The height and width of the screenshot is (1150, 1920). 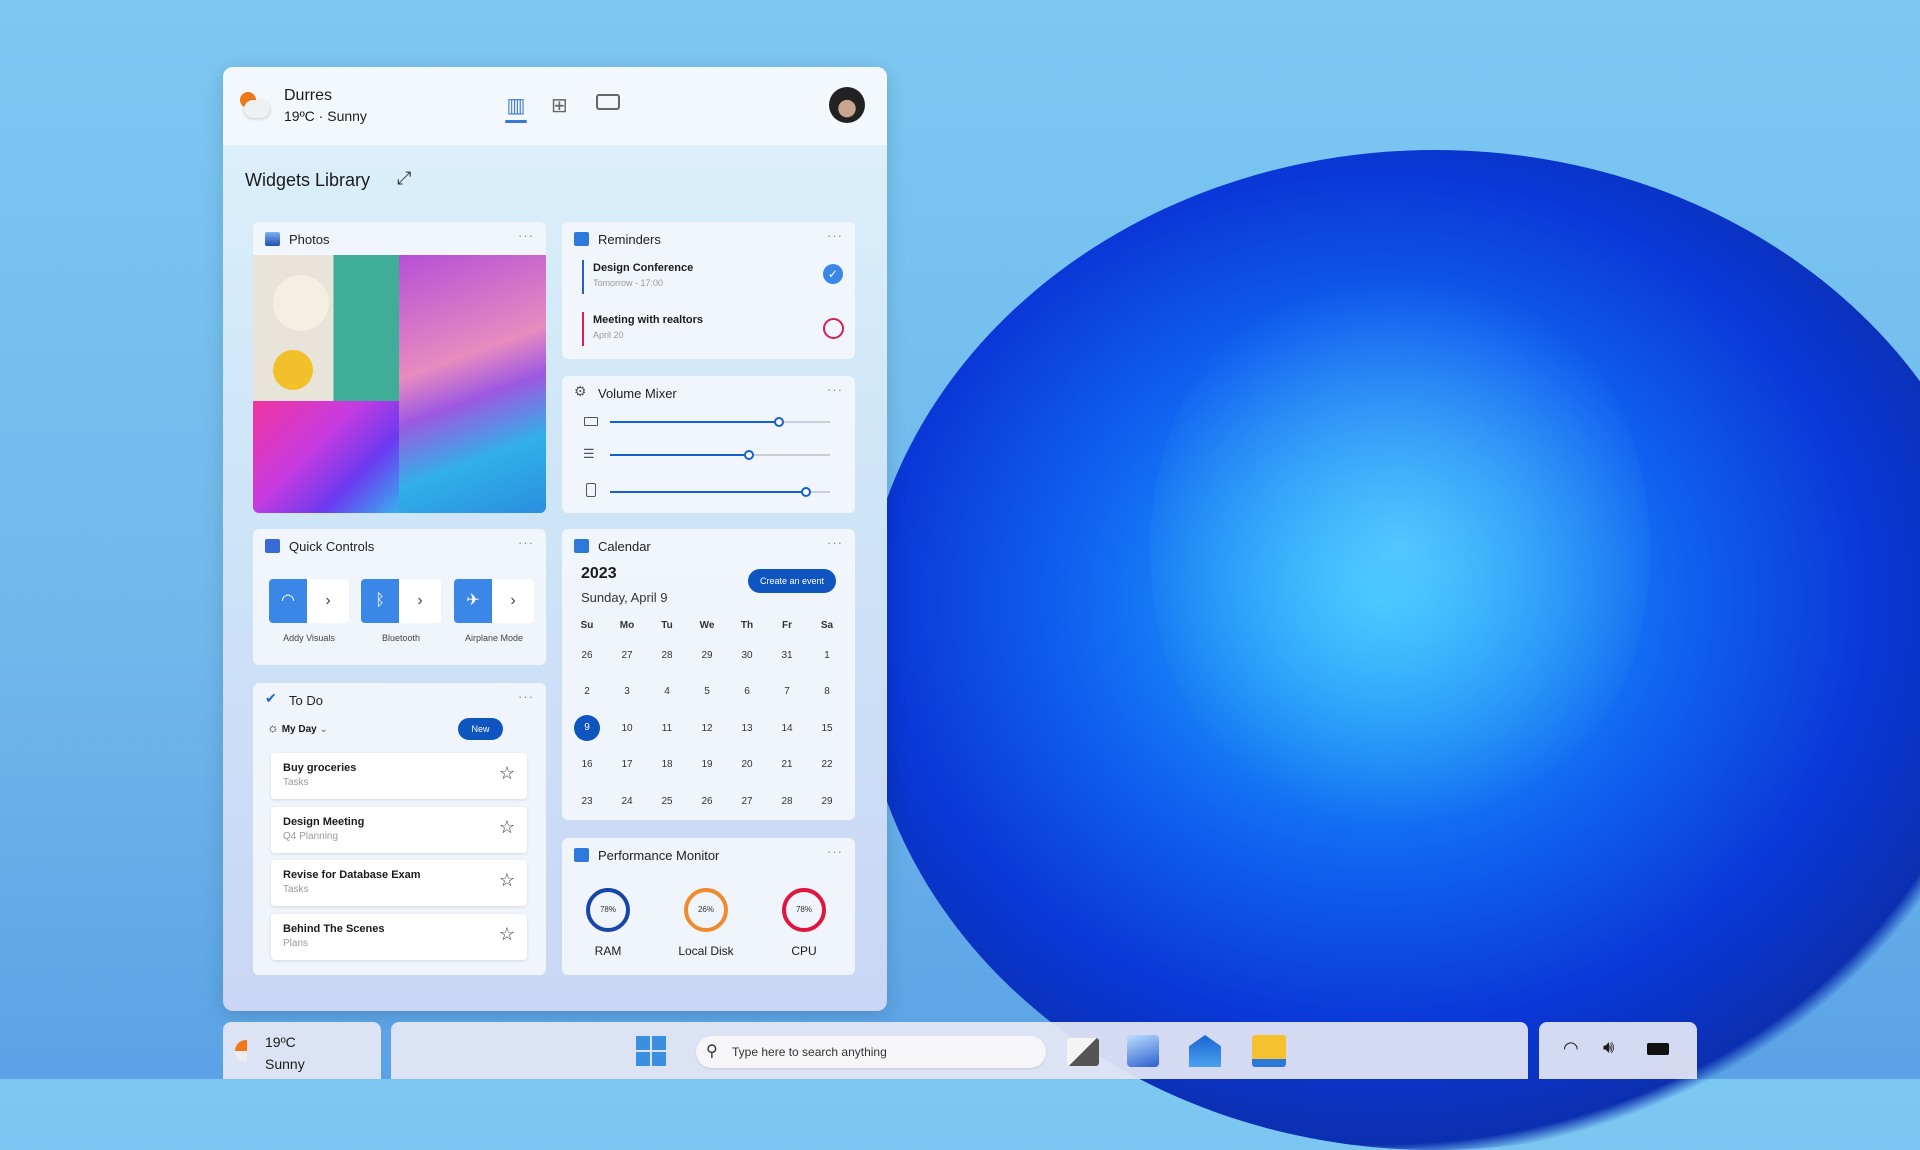 What do you see at coordinates (399, 883) in the screenshot?
I see `todo-item: Revise for Database Exam Tasks ☆` at bounding box center [399, 883].